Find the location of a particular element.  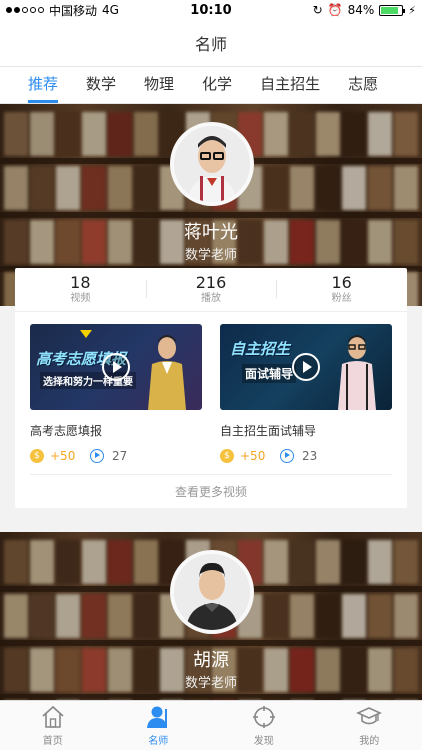

video-meta: $ +50 23 is located at coordinates (306, 456).